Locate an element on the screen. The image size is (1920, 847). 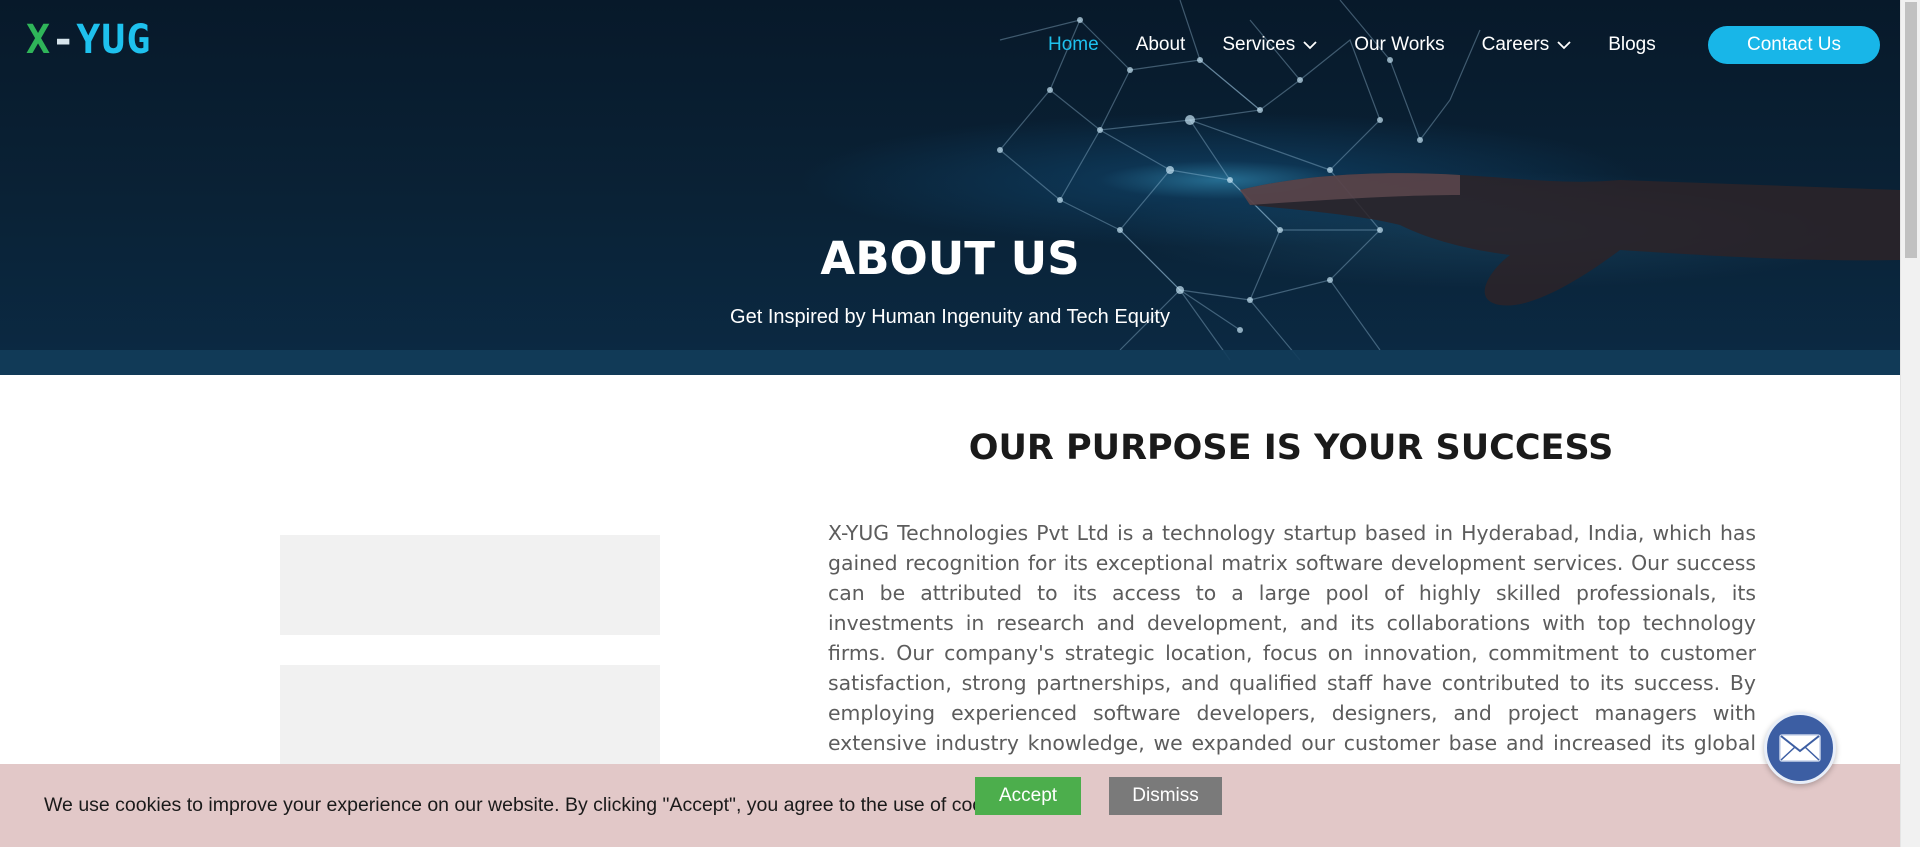
dismiss-cookies-button: Dismiss is located at coordinates (1165, 796).